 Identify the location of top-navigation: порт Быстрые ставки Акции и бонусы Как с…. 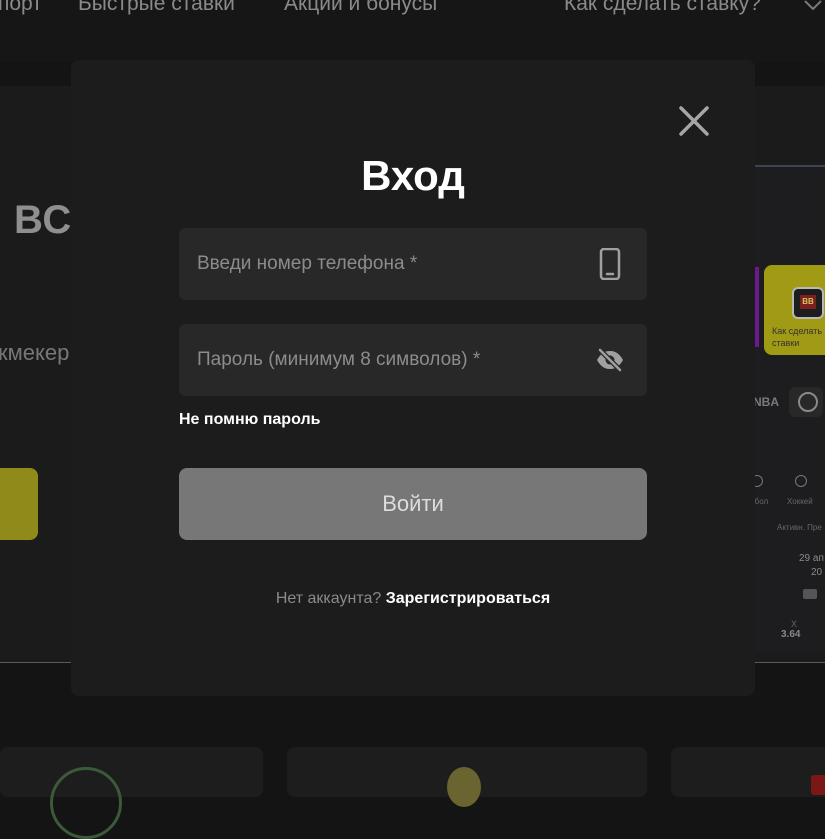
(412, 31).